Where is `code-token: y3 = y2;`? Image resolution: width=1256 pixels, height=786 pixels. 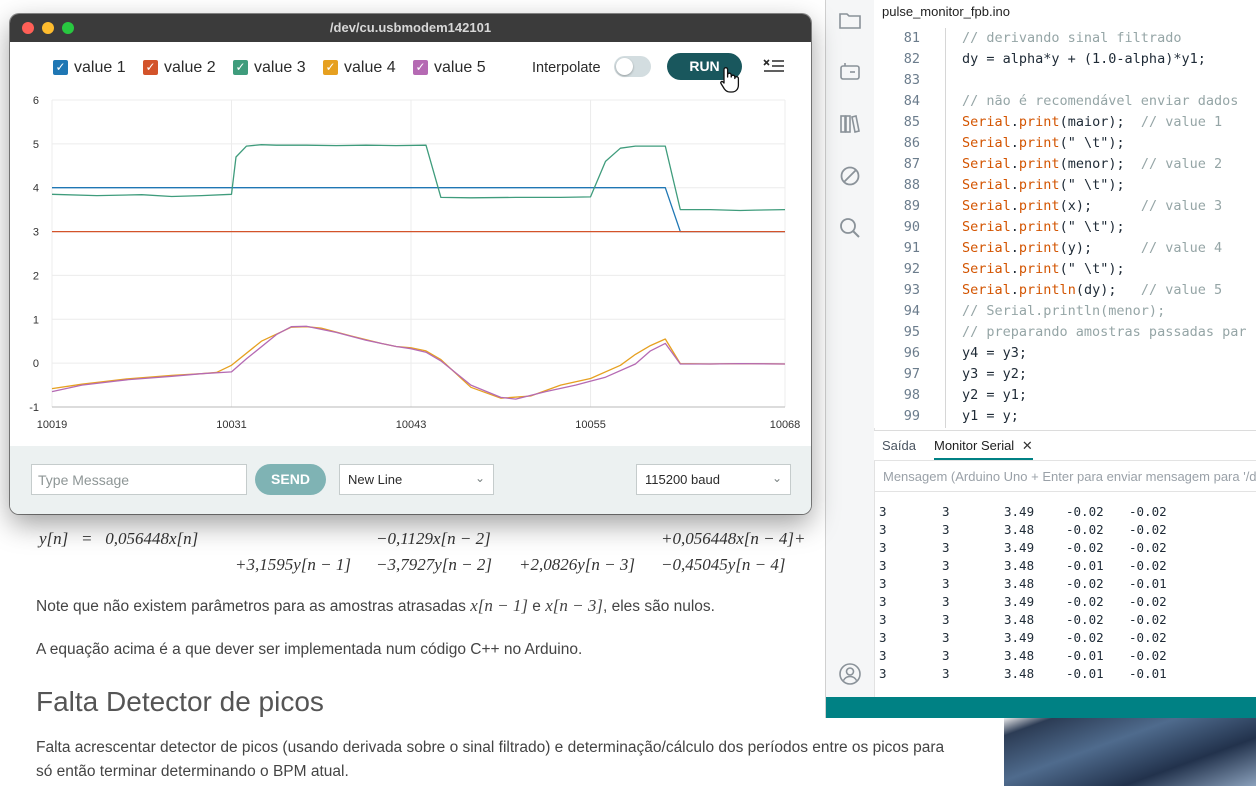
code-token: y3 = y2; is located at coordinates (995, 374).